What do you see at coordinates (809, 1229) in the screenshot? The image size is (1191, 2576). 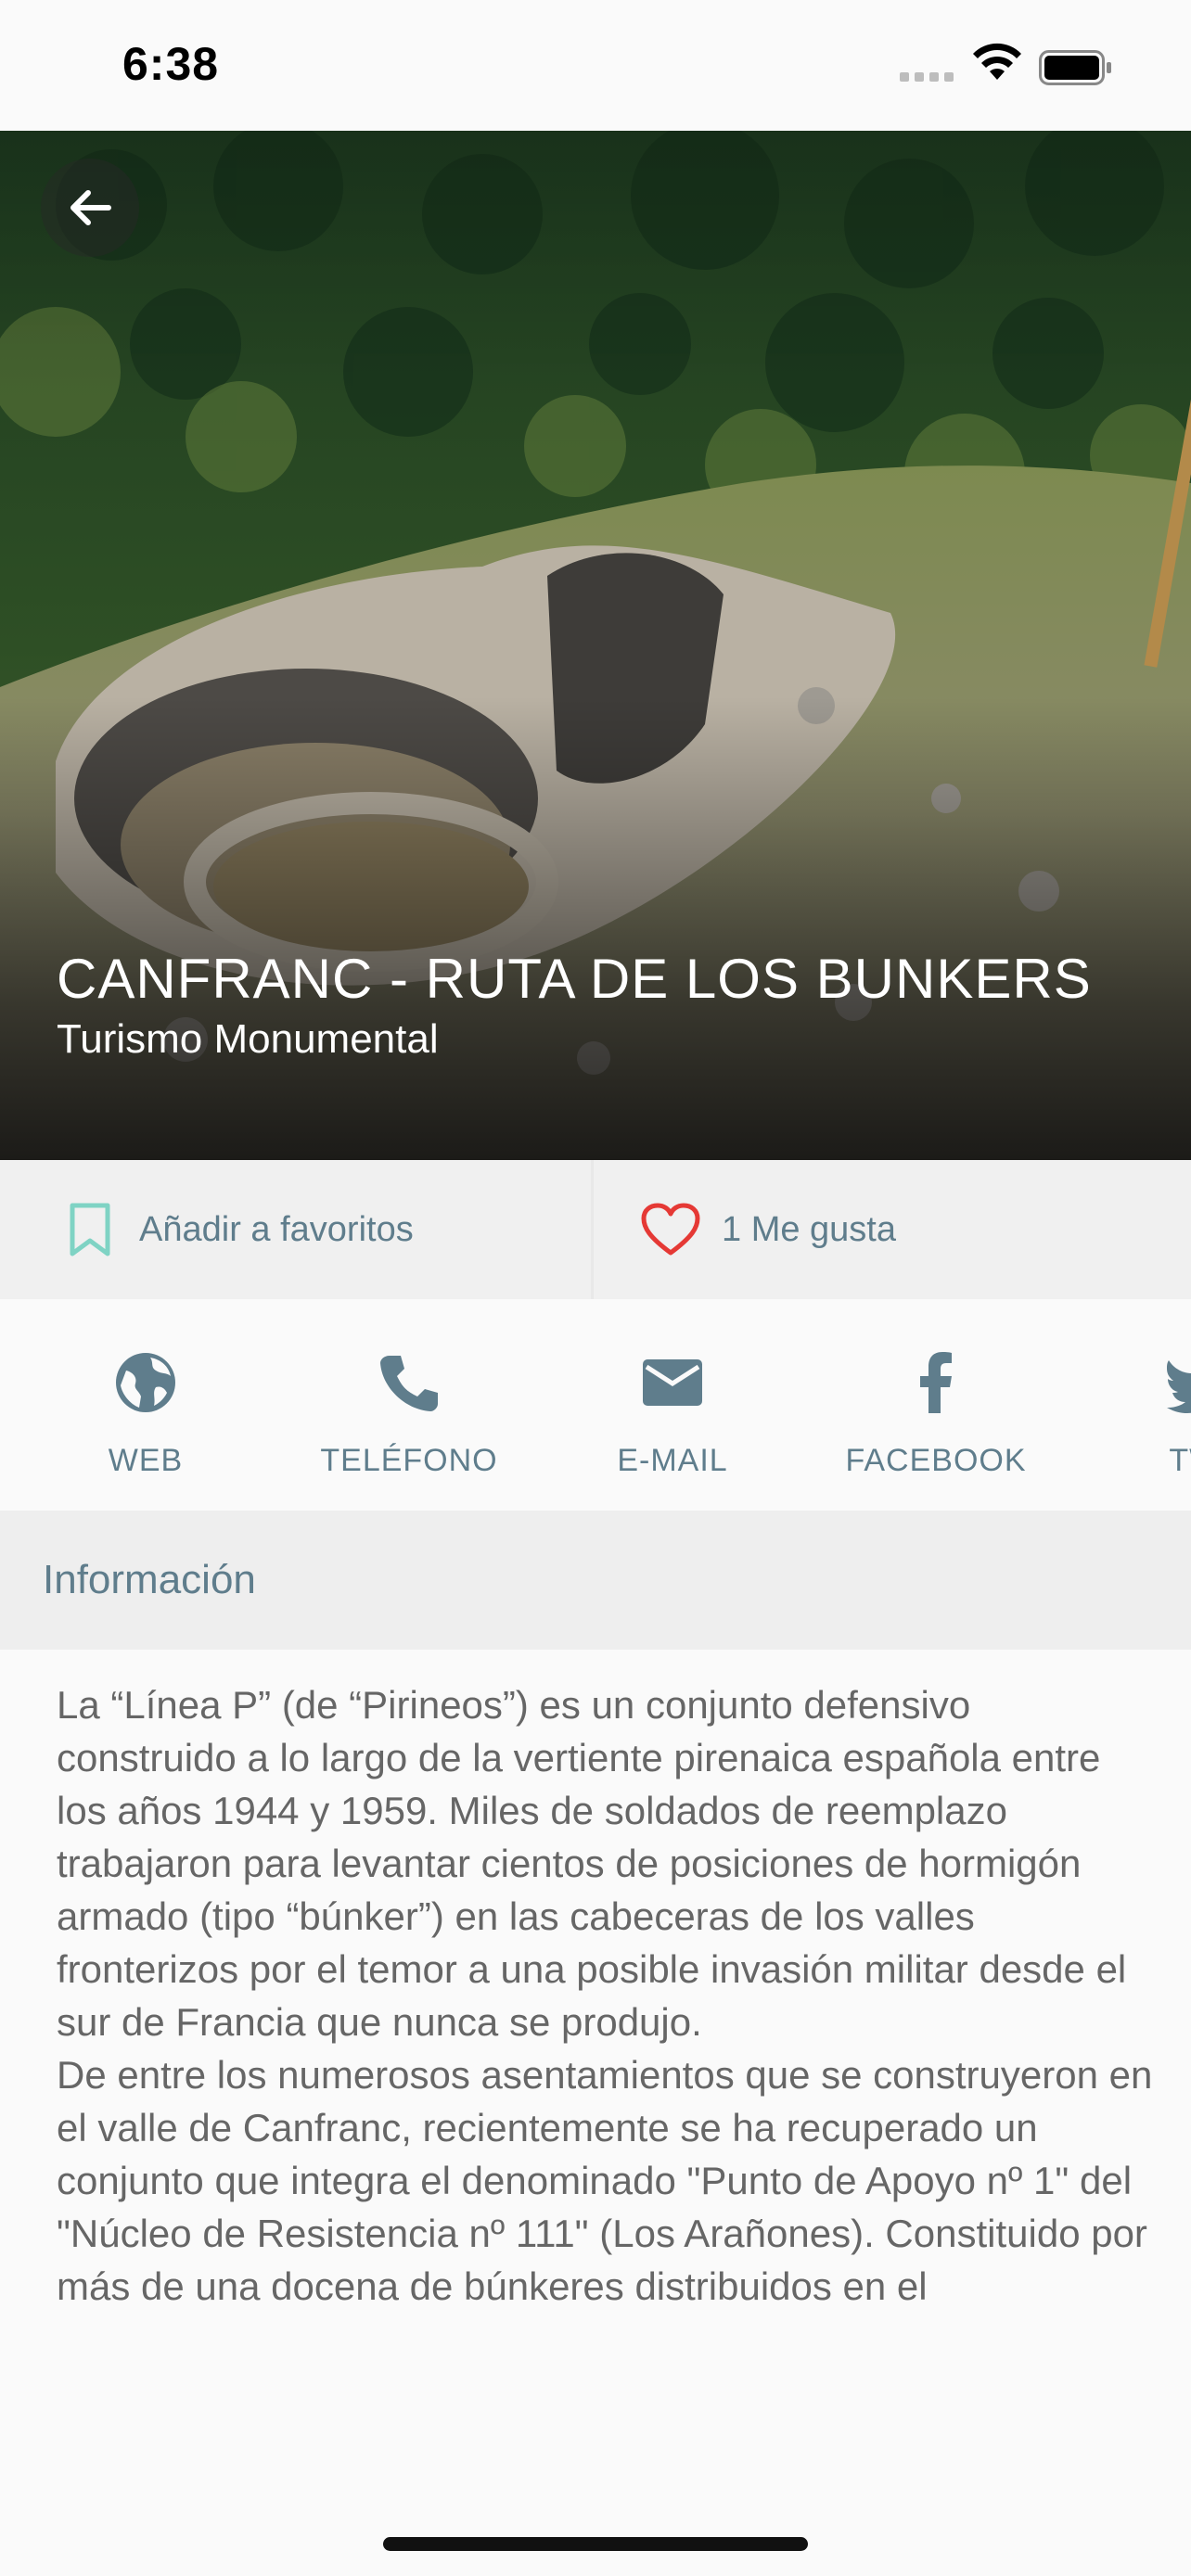 I see `like-count-label: 1 Me gusta` at bounding box center [809, 1229].